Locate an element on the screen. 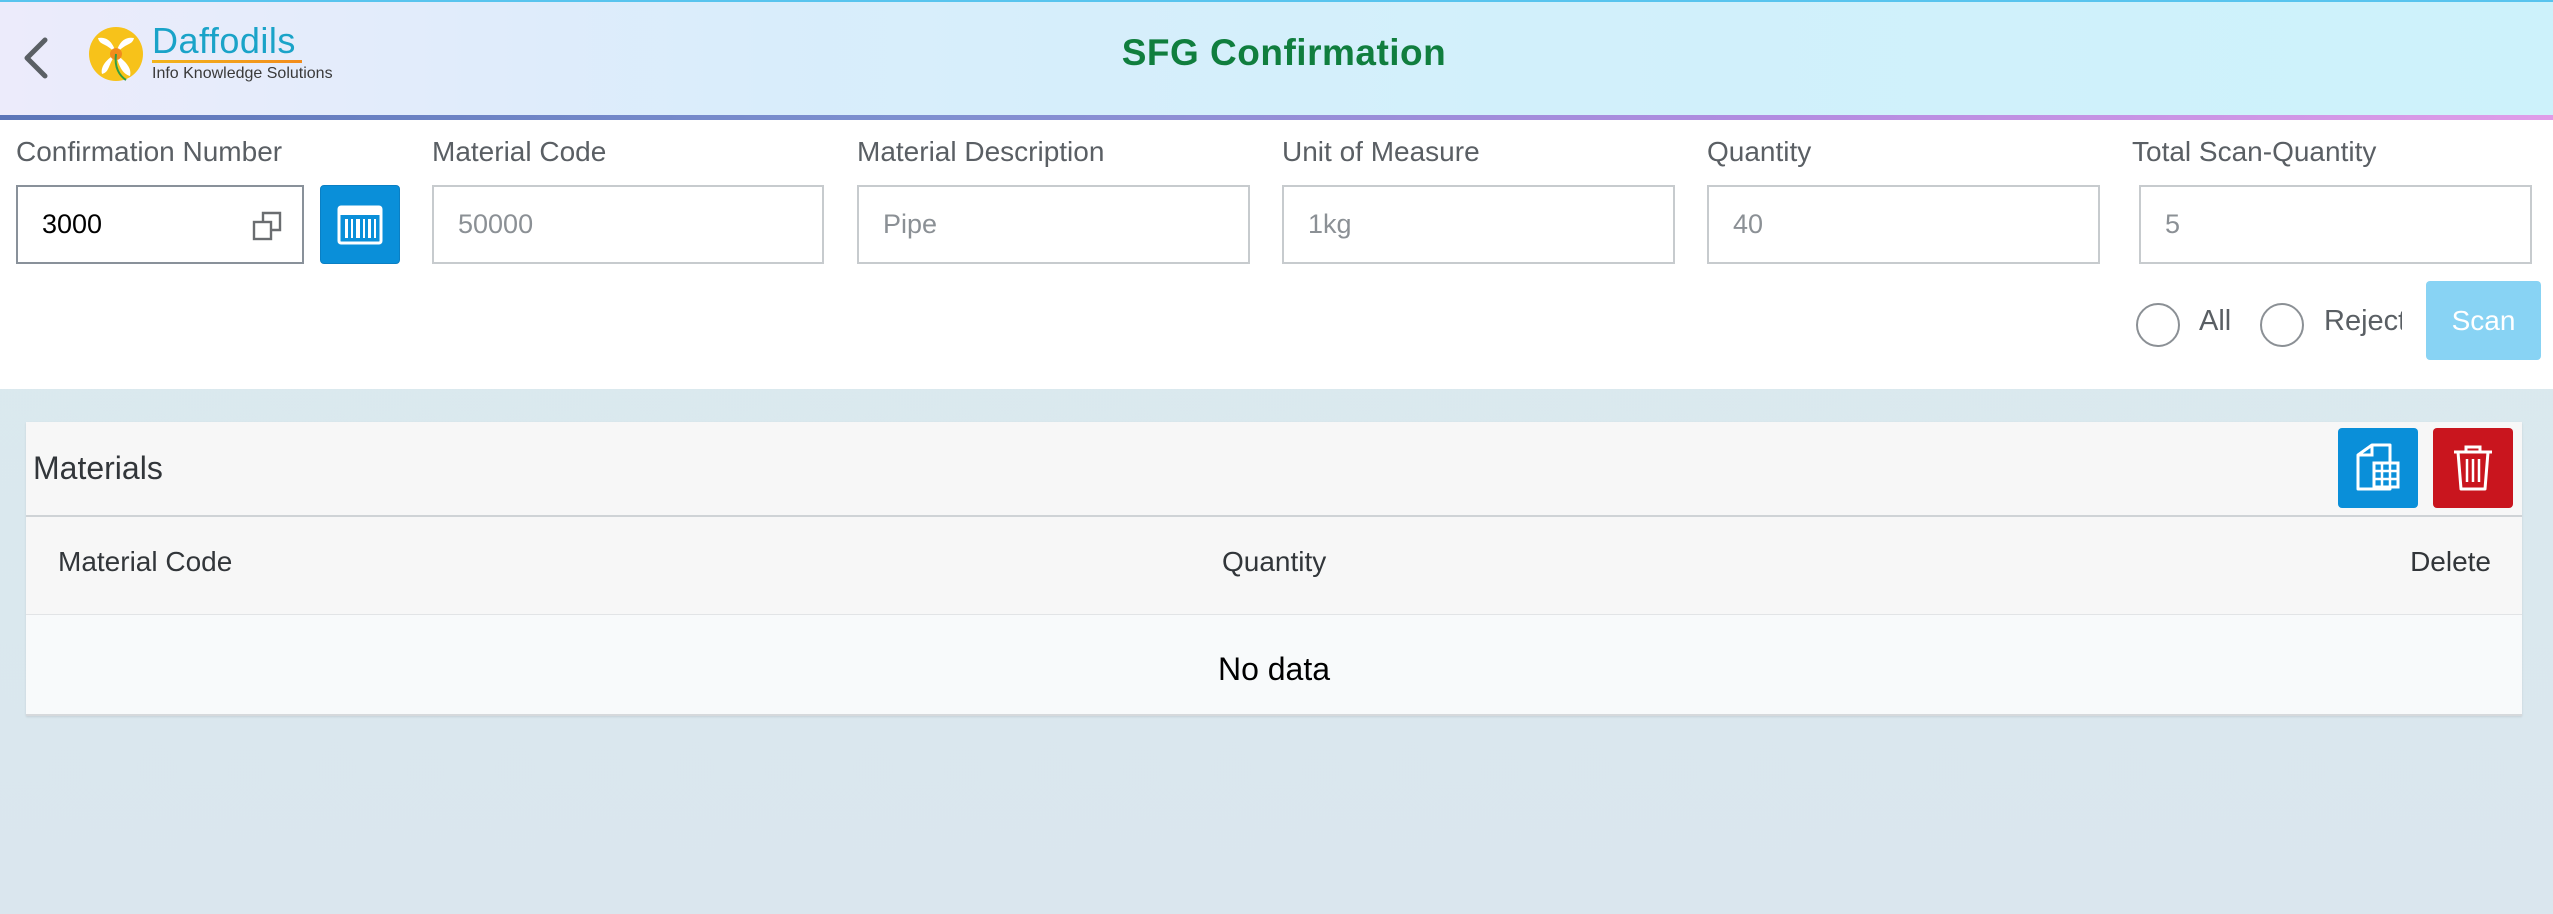  unit-of-measure-input: 1kg is located at coordinates (1478, 224).